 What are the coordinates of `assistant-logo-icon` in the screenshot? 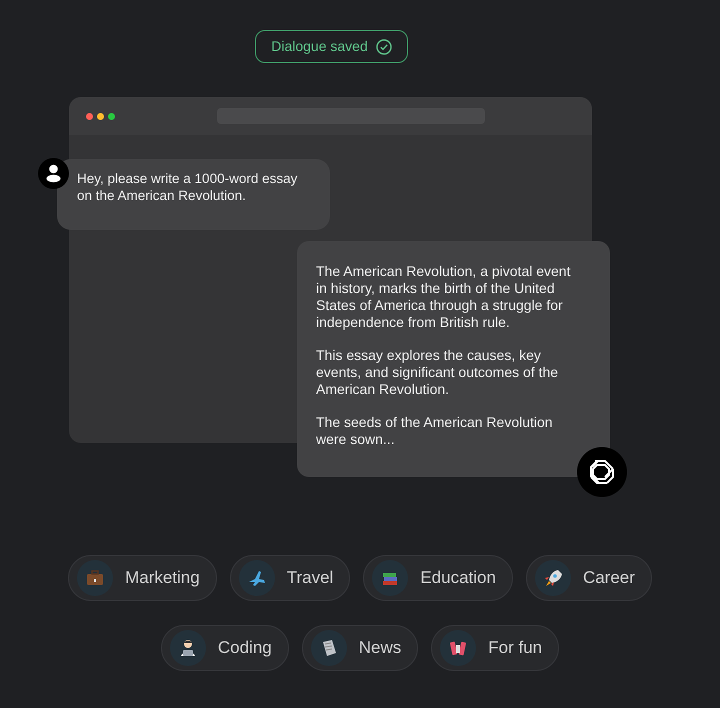 It's located at (602, 472).